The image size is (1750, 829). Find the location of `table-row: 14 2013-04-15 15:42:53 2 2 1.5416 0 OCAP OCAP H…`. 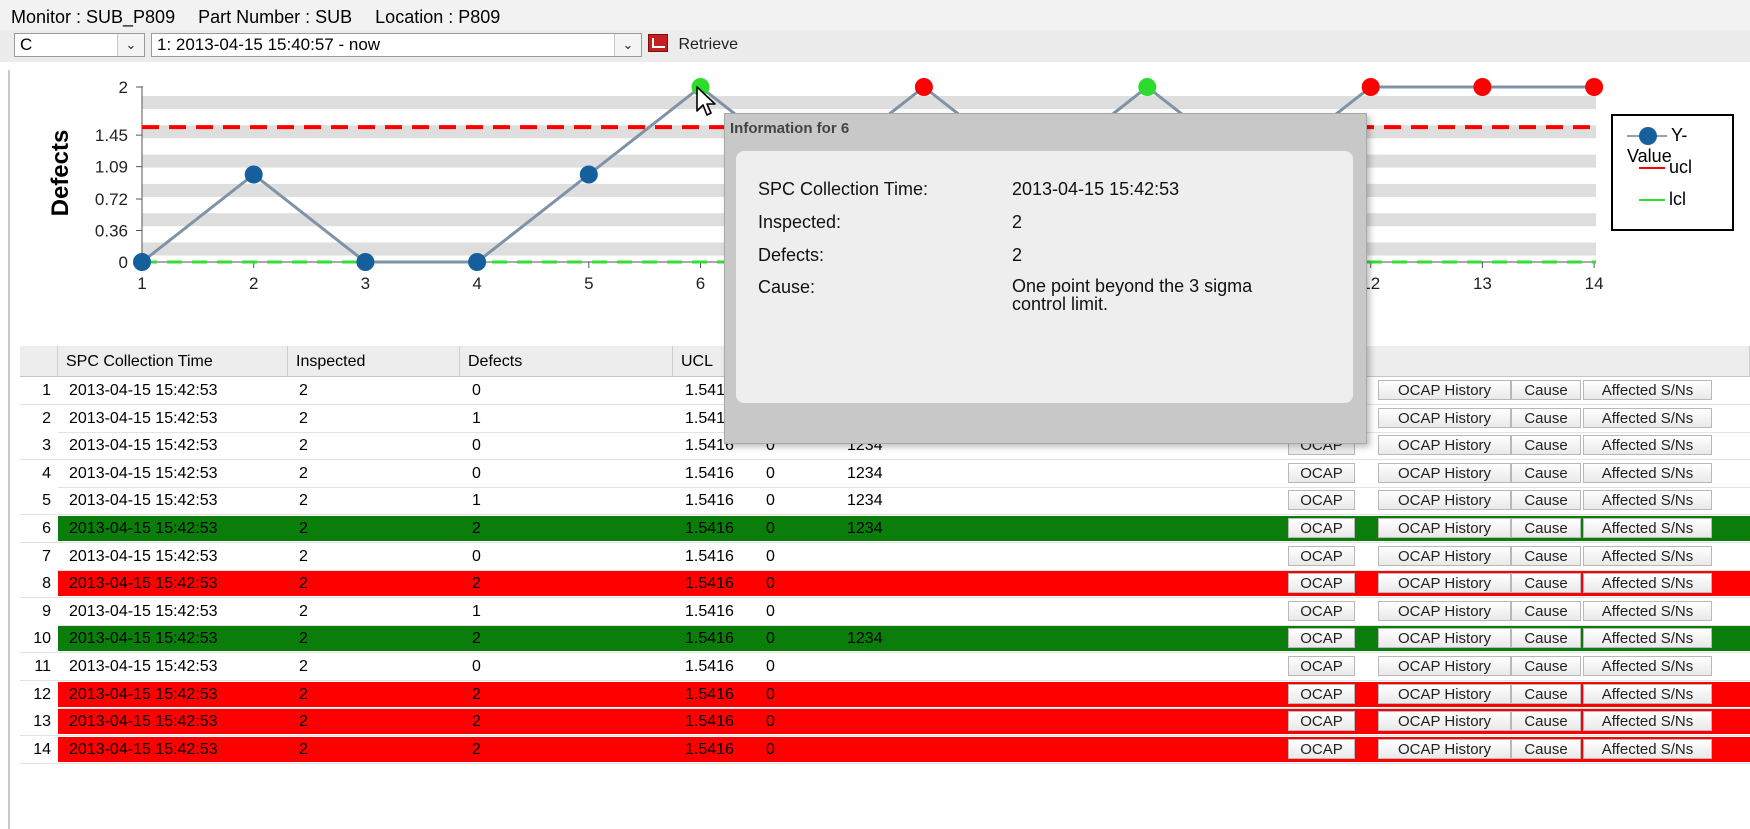

table-row: 14 2013-04-15 15:42:53 2 2 1.5416 0 OCAP OCAP H… is located at coordinates (885, 749).